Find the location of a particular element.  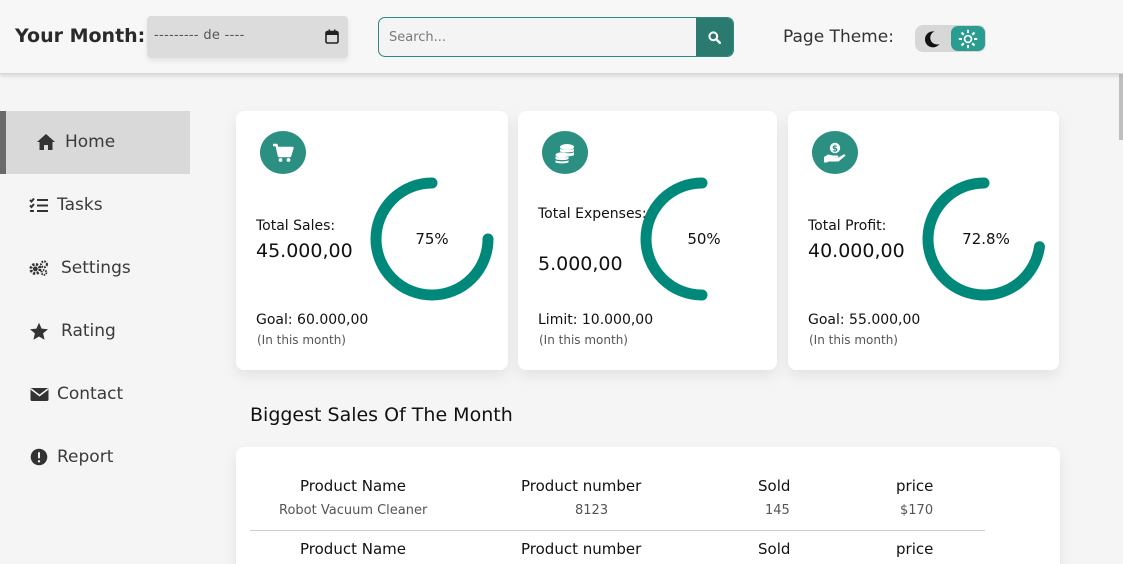

card-limit: Limit: 10.000,00 is located at coordinates (596, 320).